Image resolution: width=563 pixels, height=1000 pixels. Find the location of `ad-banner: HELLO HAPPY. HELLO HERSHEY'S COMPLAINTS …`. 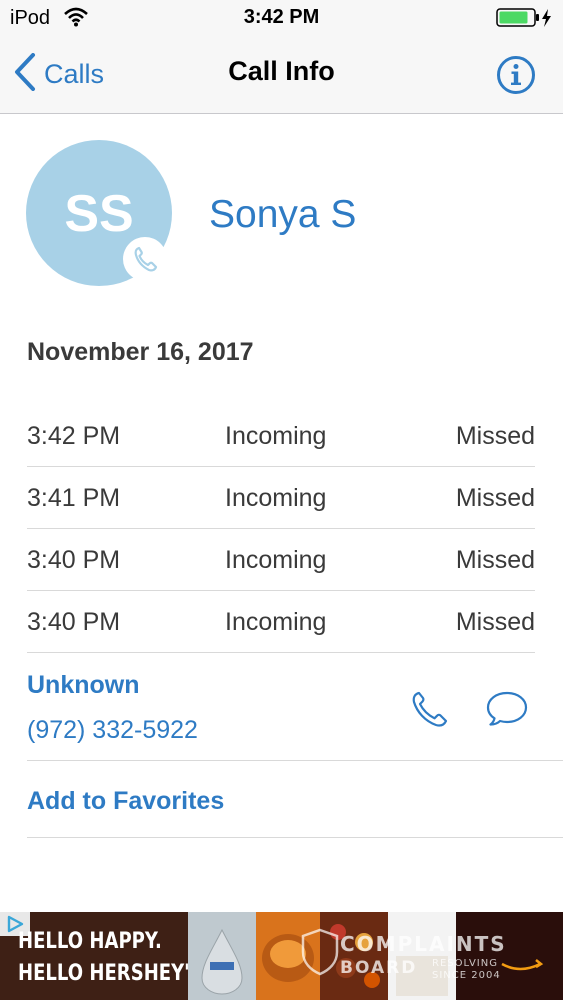

ad-banner: HELLO HAPPY. HELLO HERSHEY'S COMPLAINTS … is located at coordinates (281, 956).